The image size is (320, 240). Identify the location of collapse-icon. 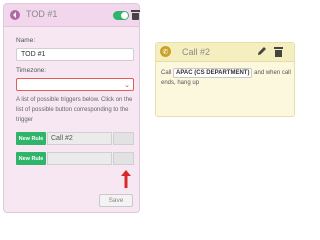
(15, 15).